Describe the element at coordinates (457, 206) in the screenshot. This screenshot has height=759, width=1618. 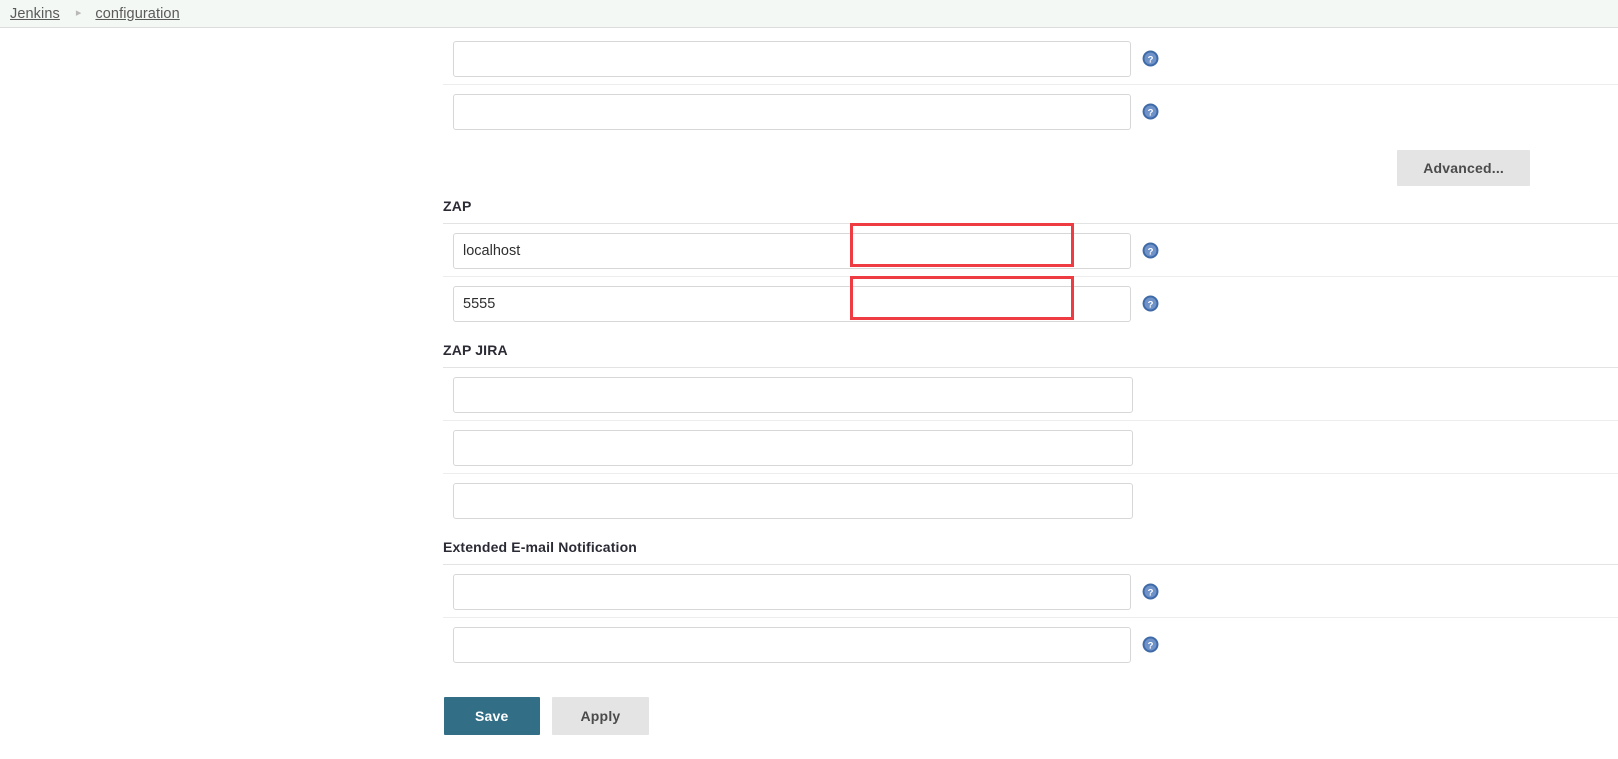
I see `section-title-zap: ZAP` at that location.